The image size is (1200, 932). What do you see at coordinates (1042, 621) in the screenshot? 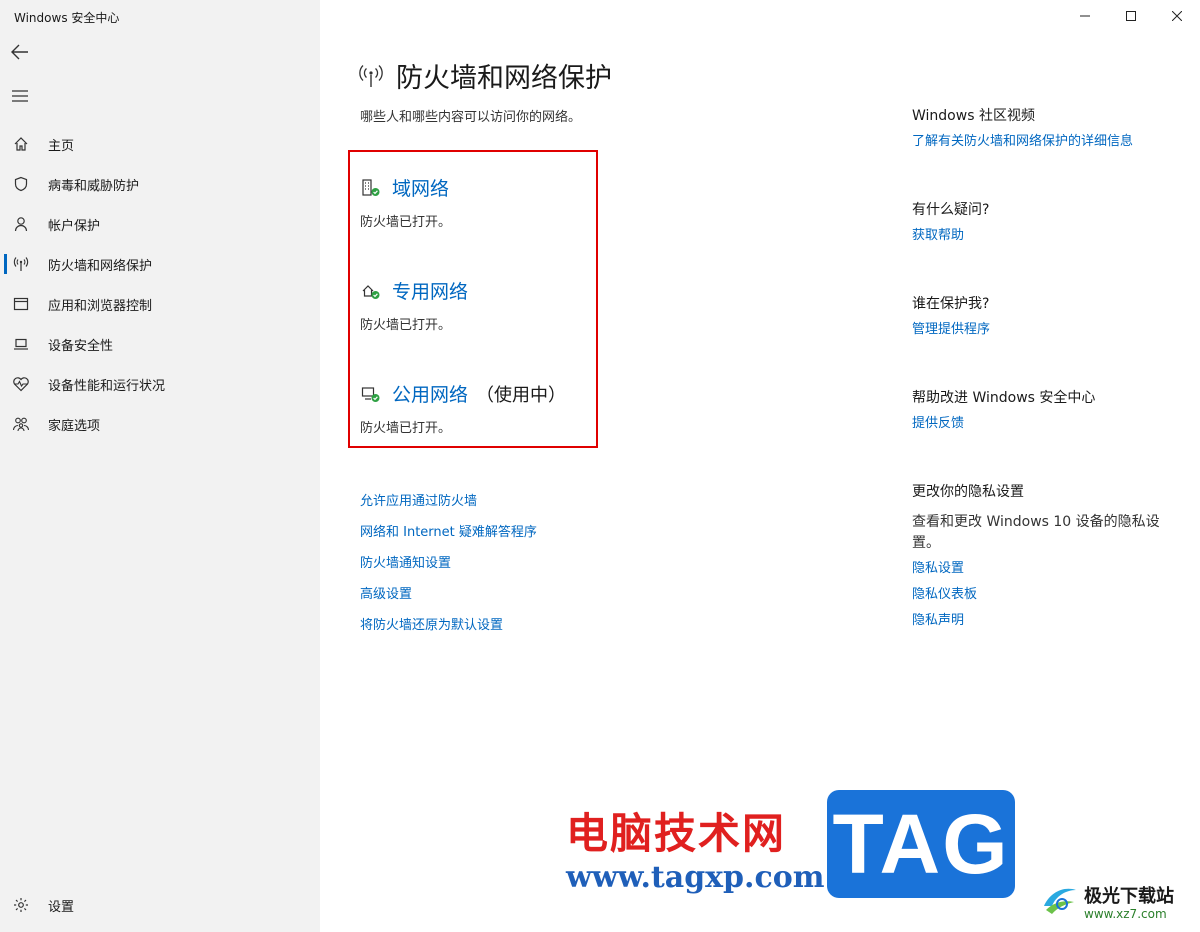
I see `privacy-statement-link: 隐私声明` at bounding box center [1042, 621].